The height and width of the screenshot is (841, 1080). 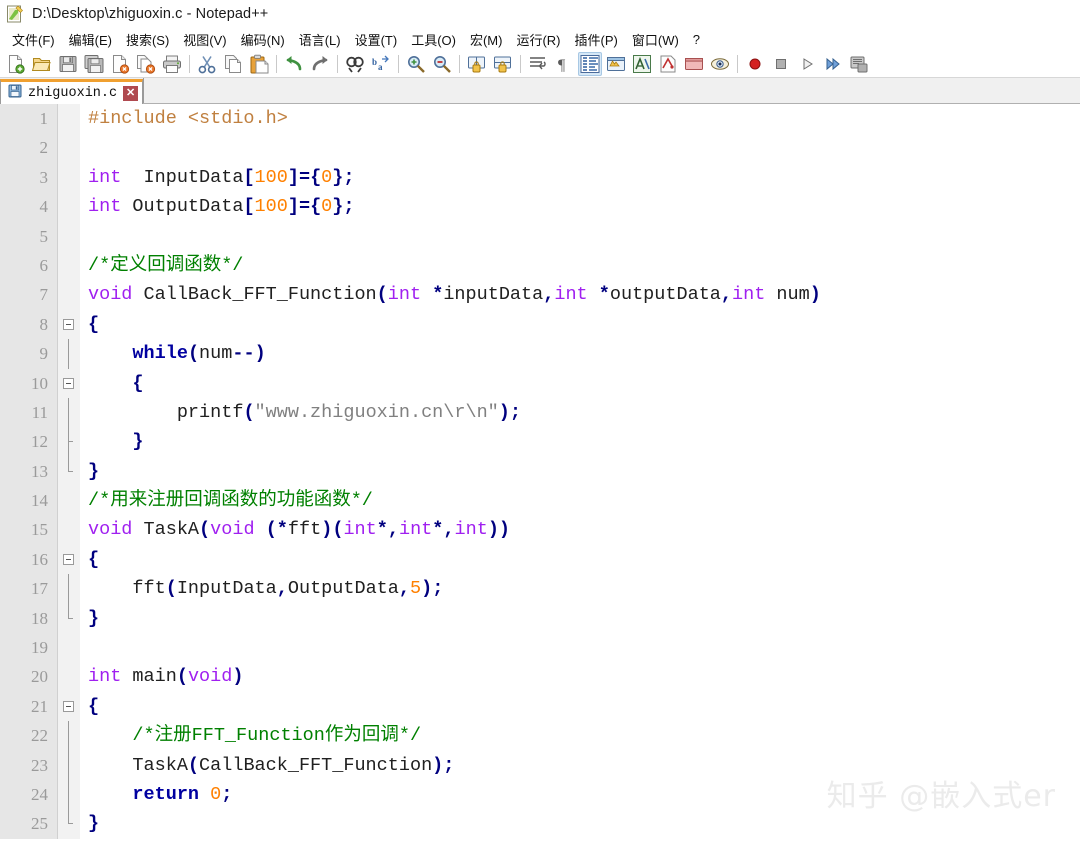 I want to click on code-line: printf("www.zhiguoxin.cn\r\n");, so click(x=580, y=412).